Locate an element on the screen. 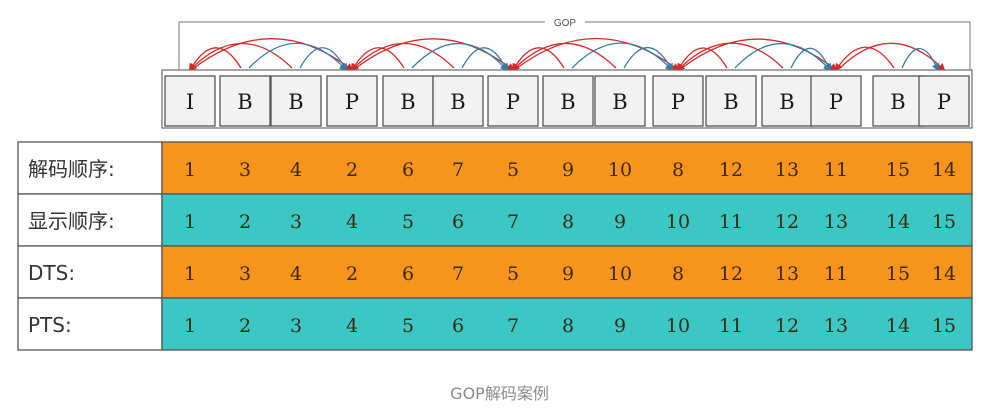  gop-label: GOP is located at coordinates (565, 23).